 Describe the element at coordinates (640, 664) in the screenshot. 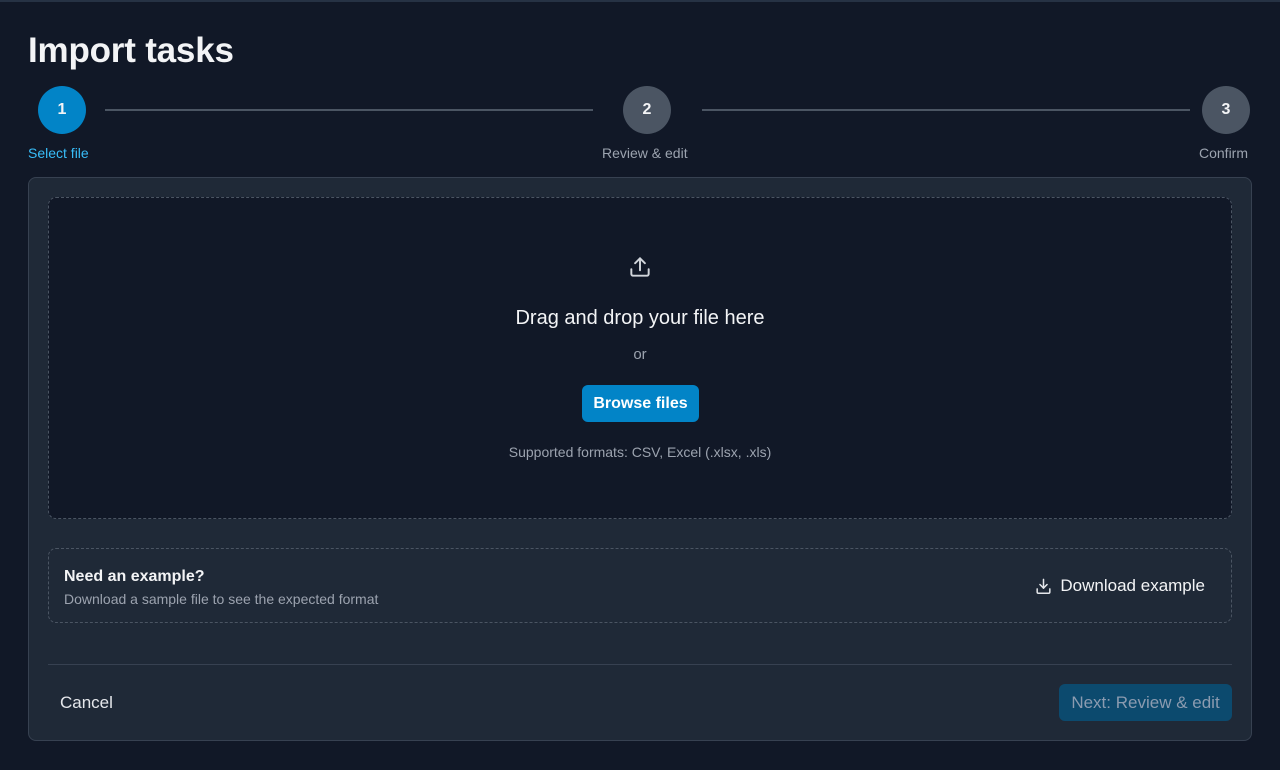

I see `footer-divider` at that location.